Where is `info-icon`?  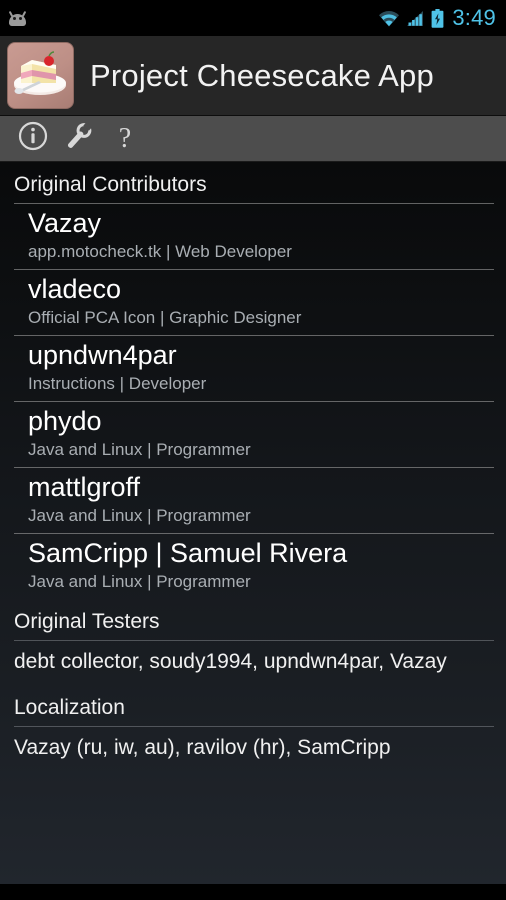 info-icon is located at coordinates (33, 138).